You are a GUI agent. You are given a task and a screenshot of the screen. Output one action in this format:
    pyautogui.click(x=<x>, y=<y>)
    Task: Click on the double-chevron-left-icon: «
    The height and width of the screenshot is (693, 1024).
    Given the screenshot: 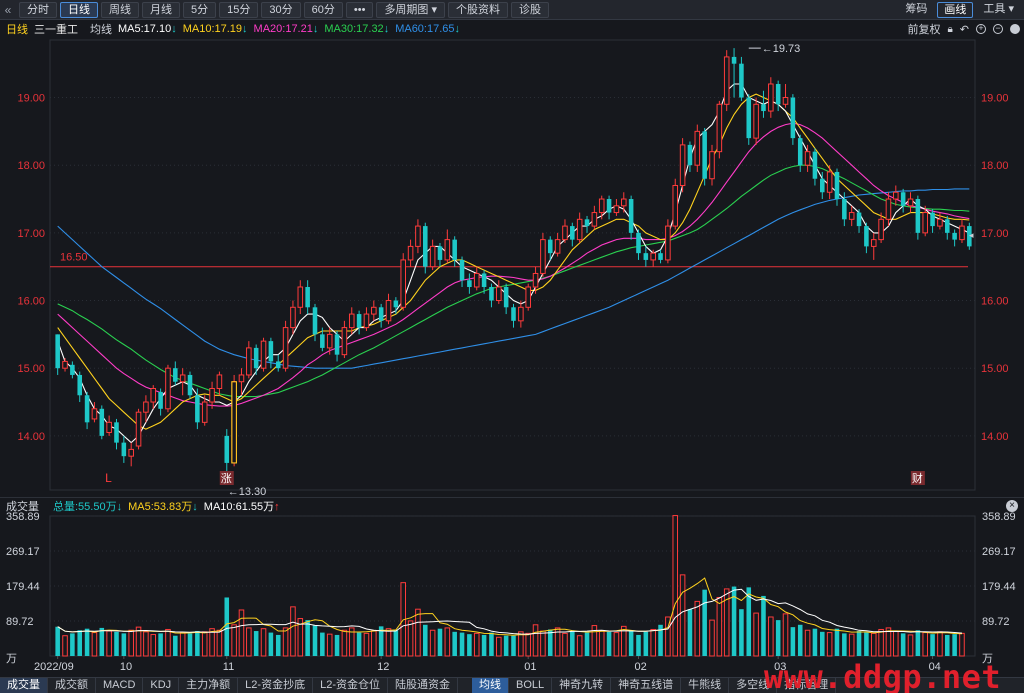 What is the action you would take?
    pyautogui.click(x=8, y=10)
    